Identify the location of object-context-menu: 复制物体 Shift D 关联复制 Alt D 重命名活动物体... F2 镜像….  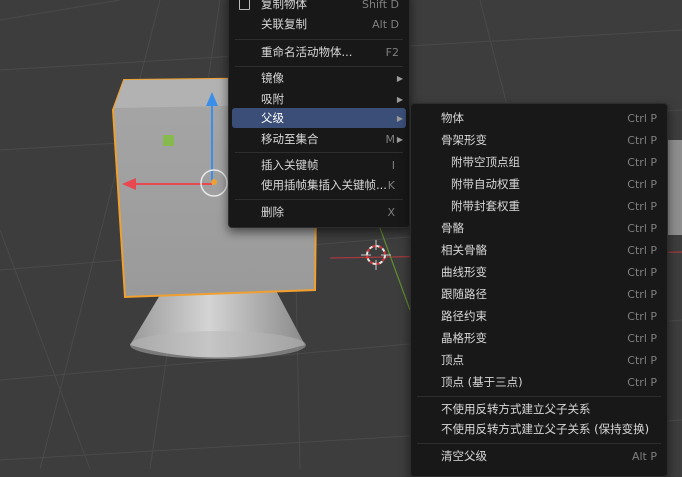
(319, 114).